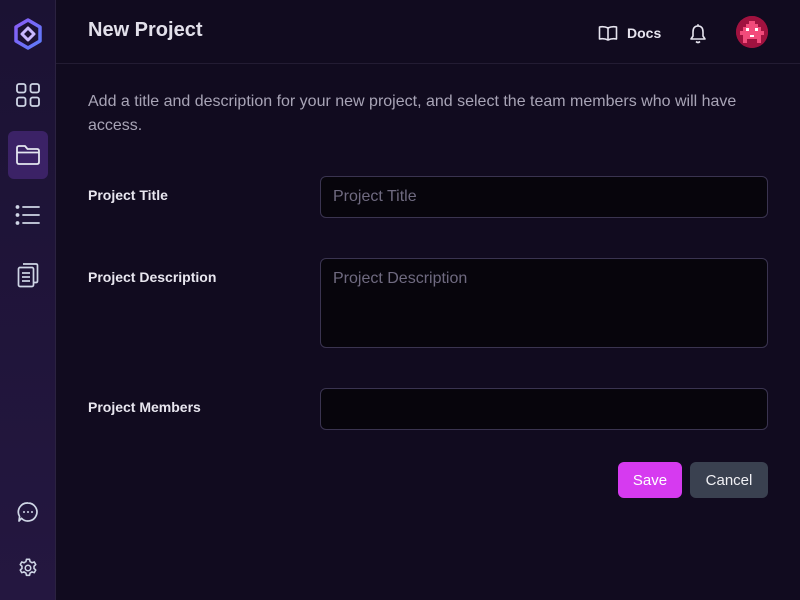 The height and width of the screenshot is (600, 800). I want to click on sidebar-item-chat, so click(28, 512).